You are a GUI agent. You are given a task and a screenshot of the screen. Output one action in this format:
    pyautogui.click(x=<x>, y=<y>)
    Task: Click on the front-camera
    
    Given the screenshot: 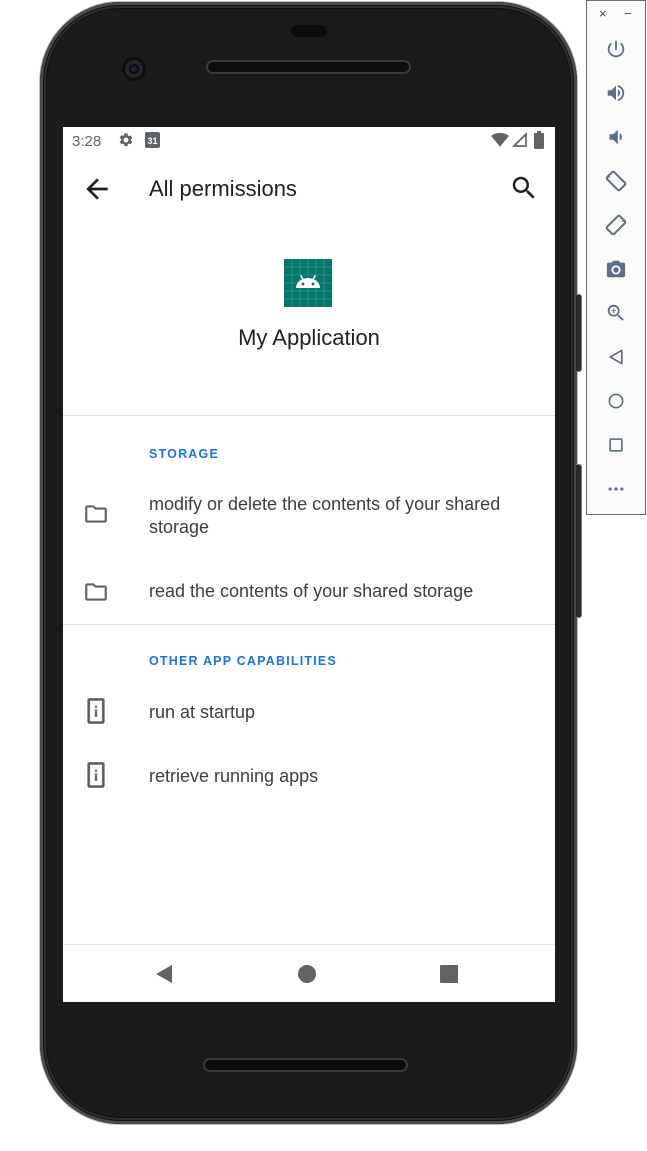 What is the action you would take?
    pyautogui.click(x=134, y=69)
    